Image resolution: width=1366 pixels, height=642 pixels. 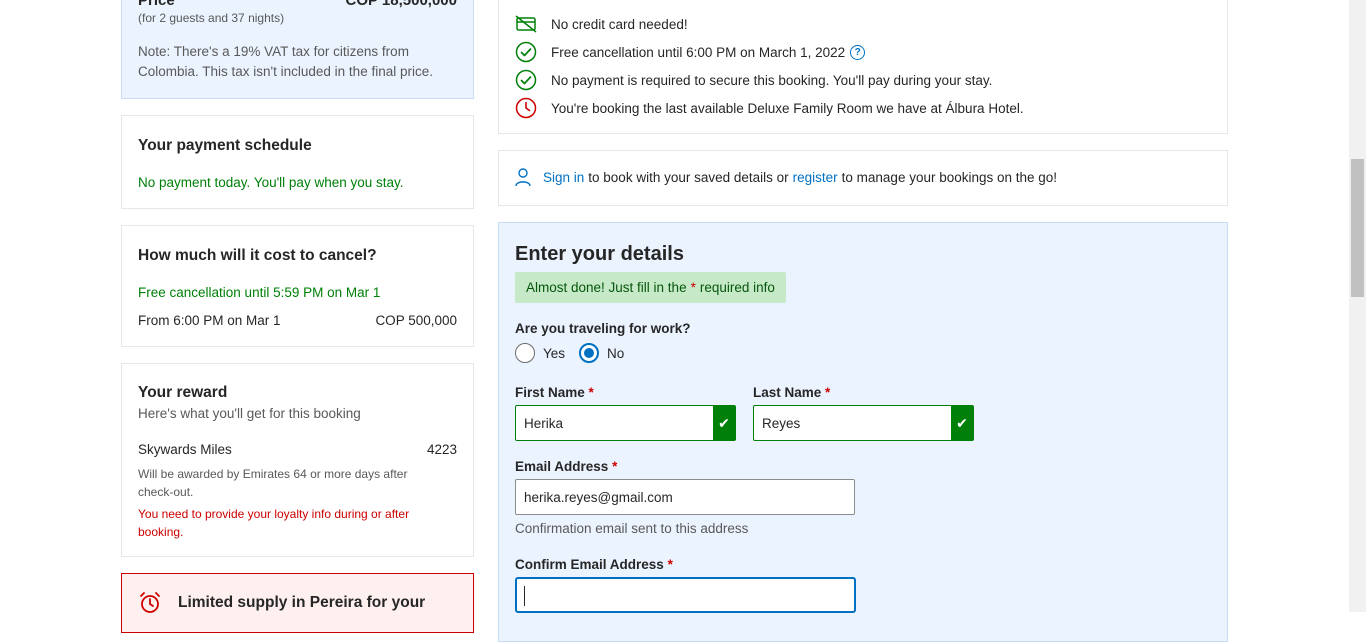 I want to click on payment-schedule-title: Your payment schedule, so click(x=225, y=145).